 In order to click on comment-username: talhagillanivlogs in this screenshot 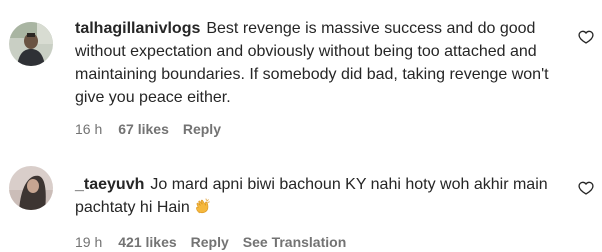, I will do `click(137, 28)`.